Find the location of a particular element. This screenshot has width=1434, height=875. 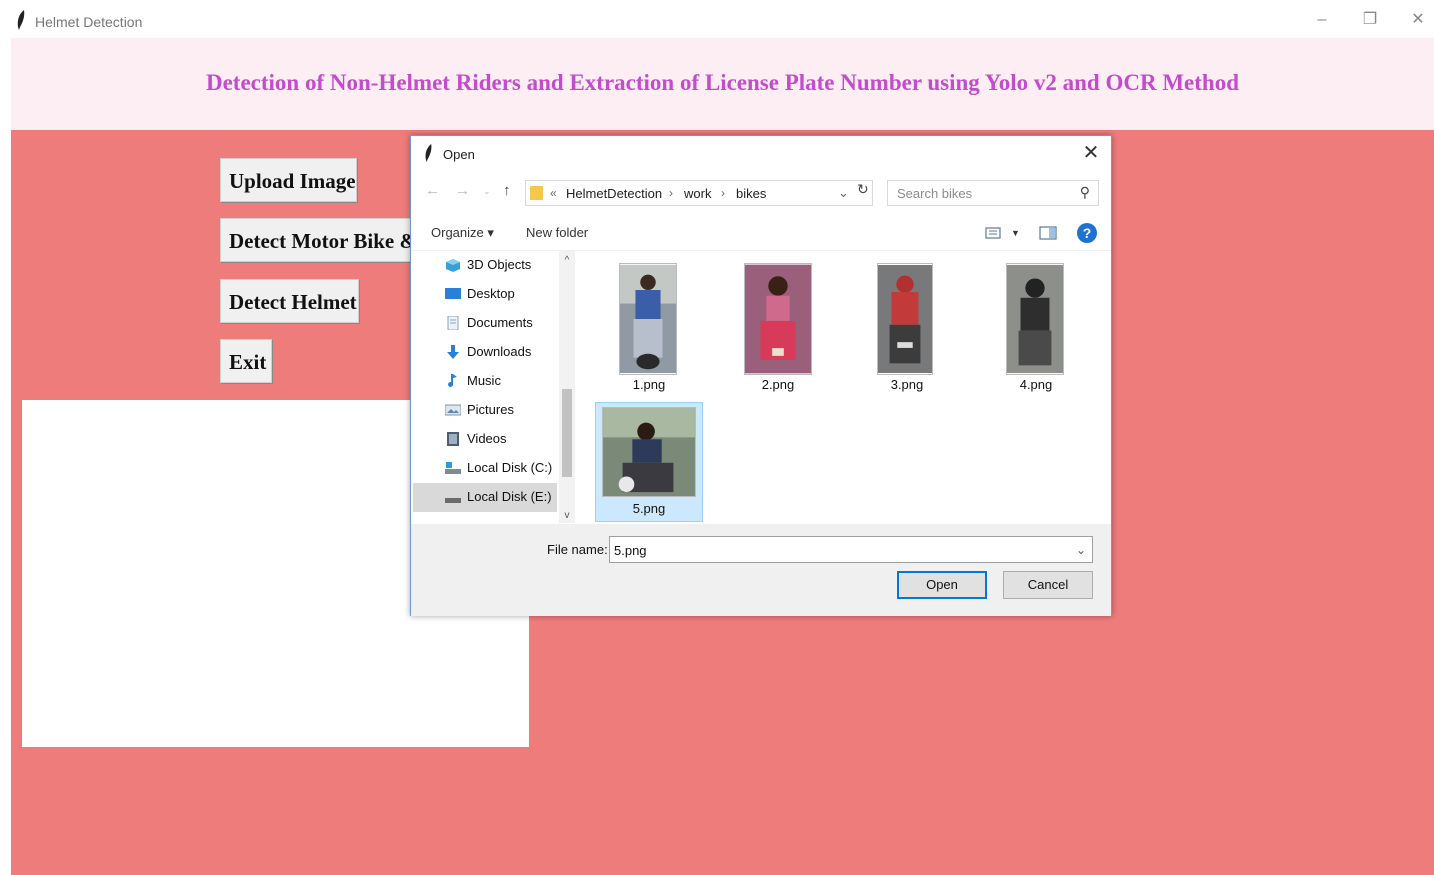

pictures-icon is located at coordinates (453, 410).